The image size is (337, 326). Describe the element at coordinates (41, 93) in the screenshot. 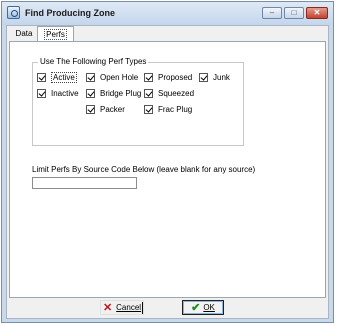

I see `checkbox-inactive-box` at that location.